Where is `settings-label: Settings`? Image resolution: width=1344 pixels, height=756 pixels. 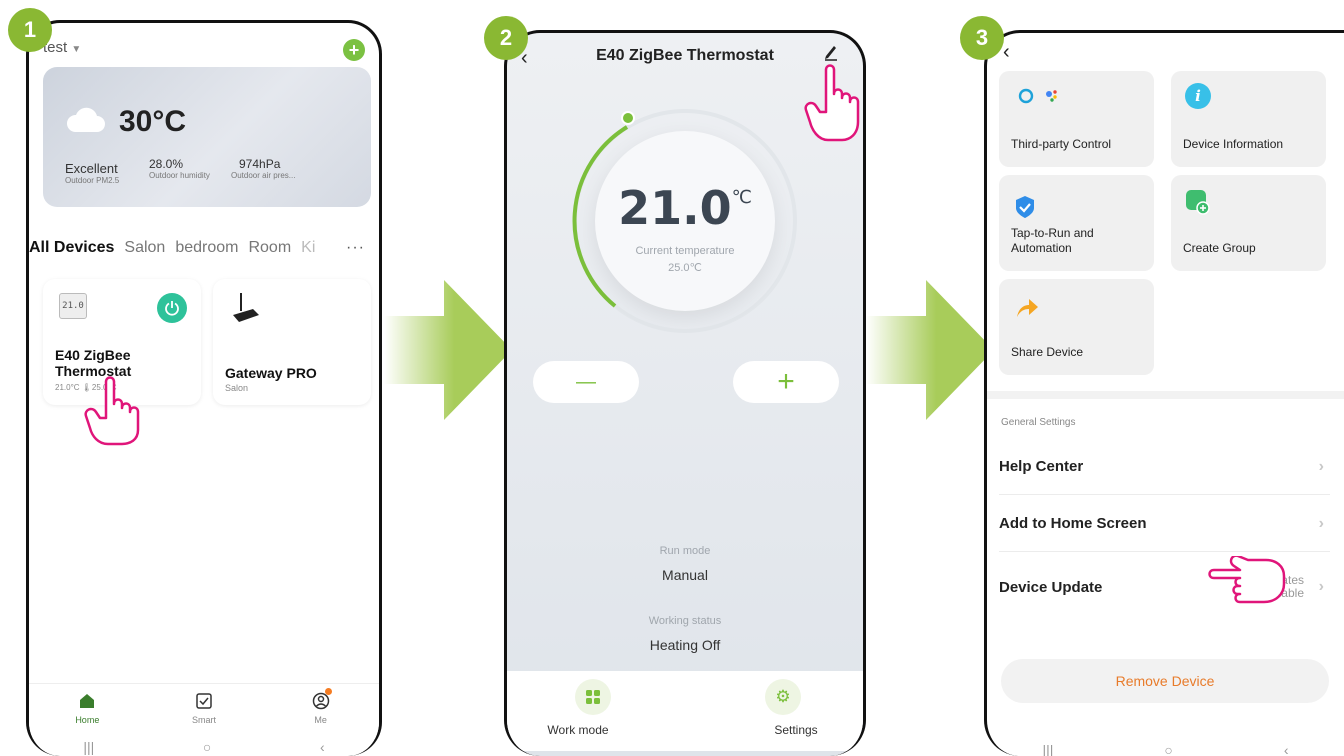 settings-label: Settings is located at coordinates (796, 730).